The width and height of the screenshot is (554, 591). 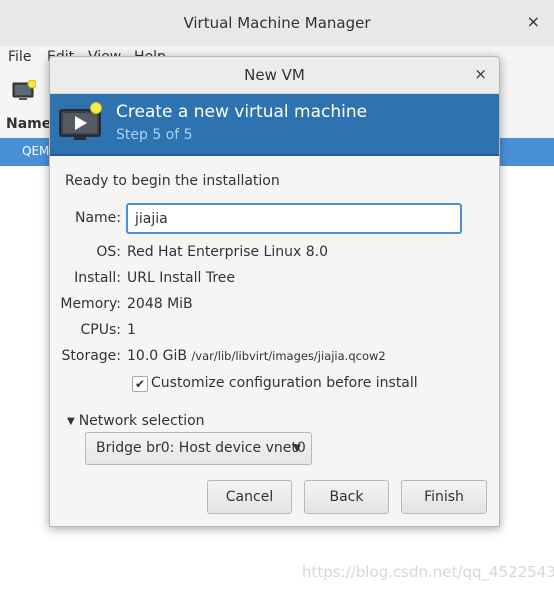 I want to click on customize-checkbox-label: Customize configuration before install, so click(x=284, y=383).